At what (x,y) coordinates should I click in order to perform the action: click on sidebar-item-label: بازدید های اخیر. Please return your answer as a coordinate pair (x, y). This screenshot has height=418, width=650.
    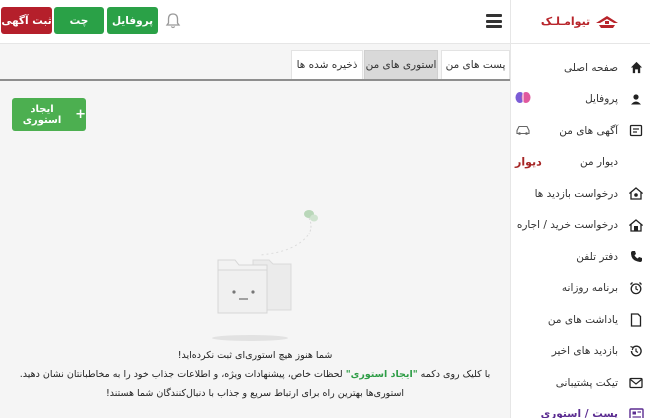
    Looking at the image, I should click on (584, 351).